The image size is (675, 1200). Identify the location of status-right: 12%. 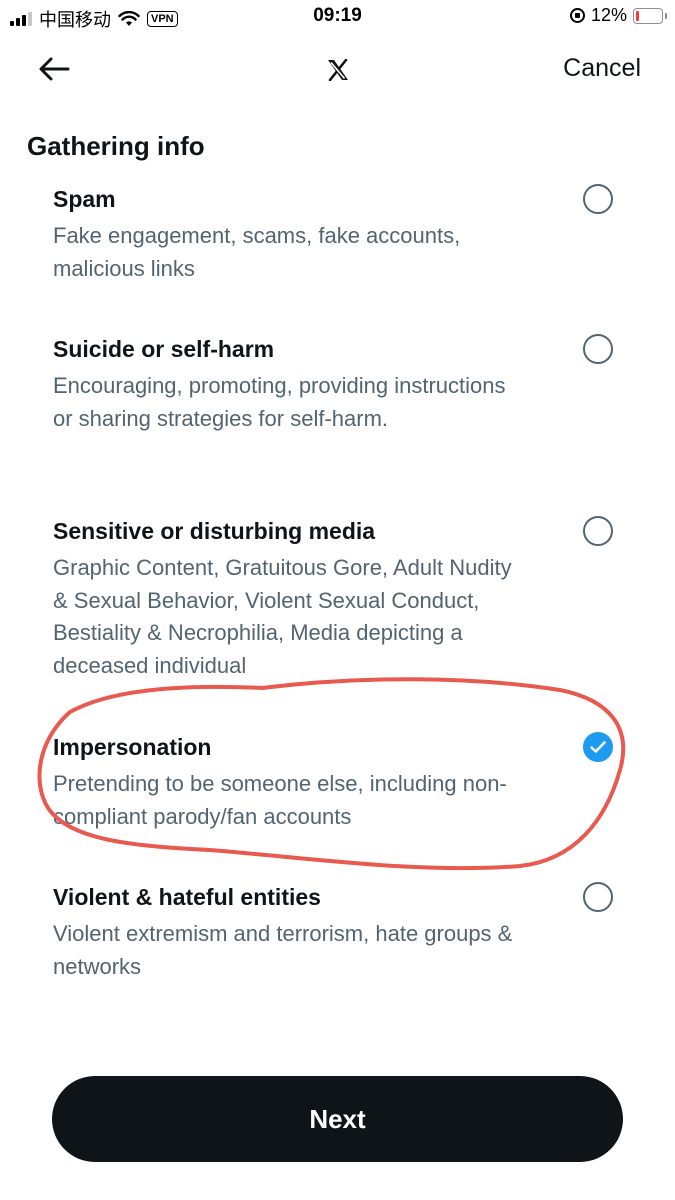
(618, 15).